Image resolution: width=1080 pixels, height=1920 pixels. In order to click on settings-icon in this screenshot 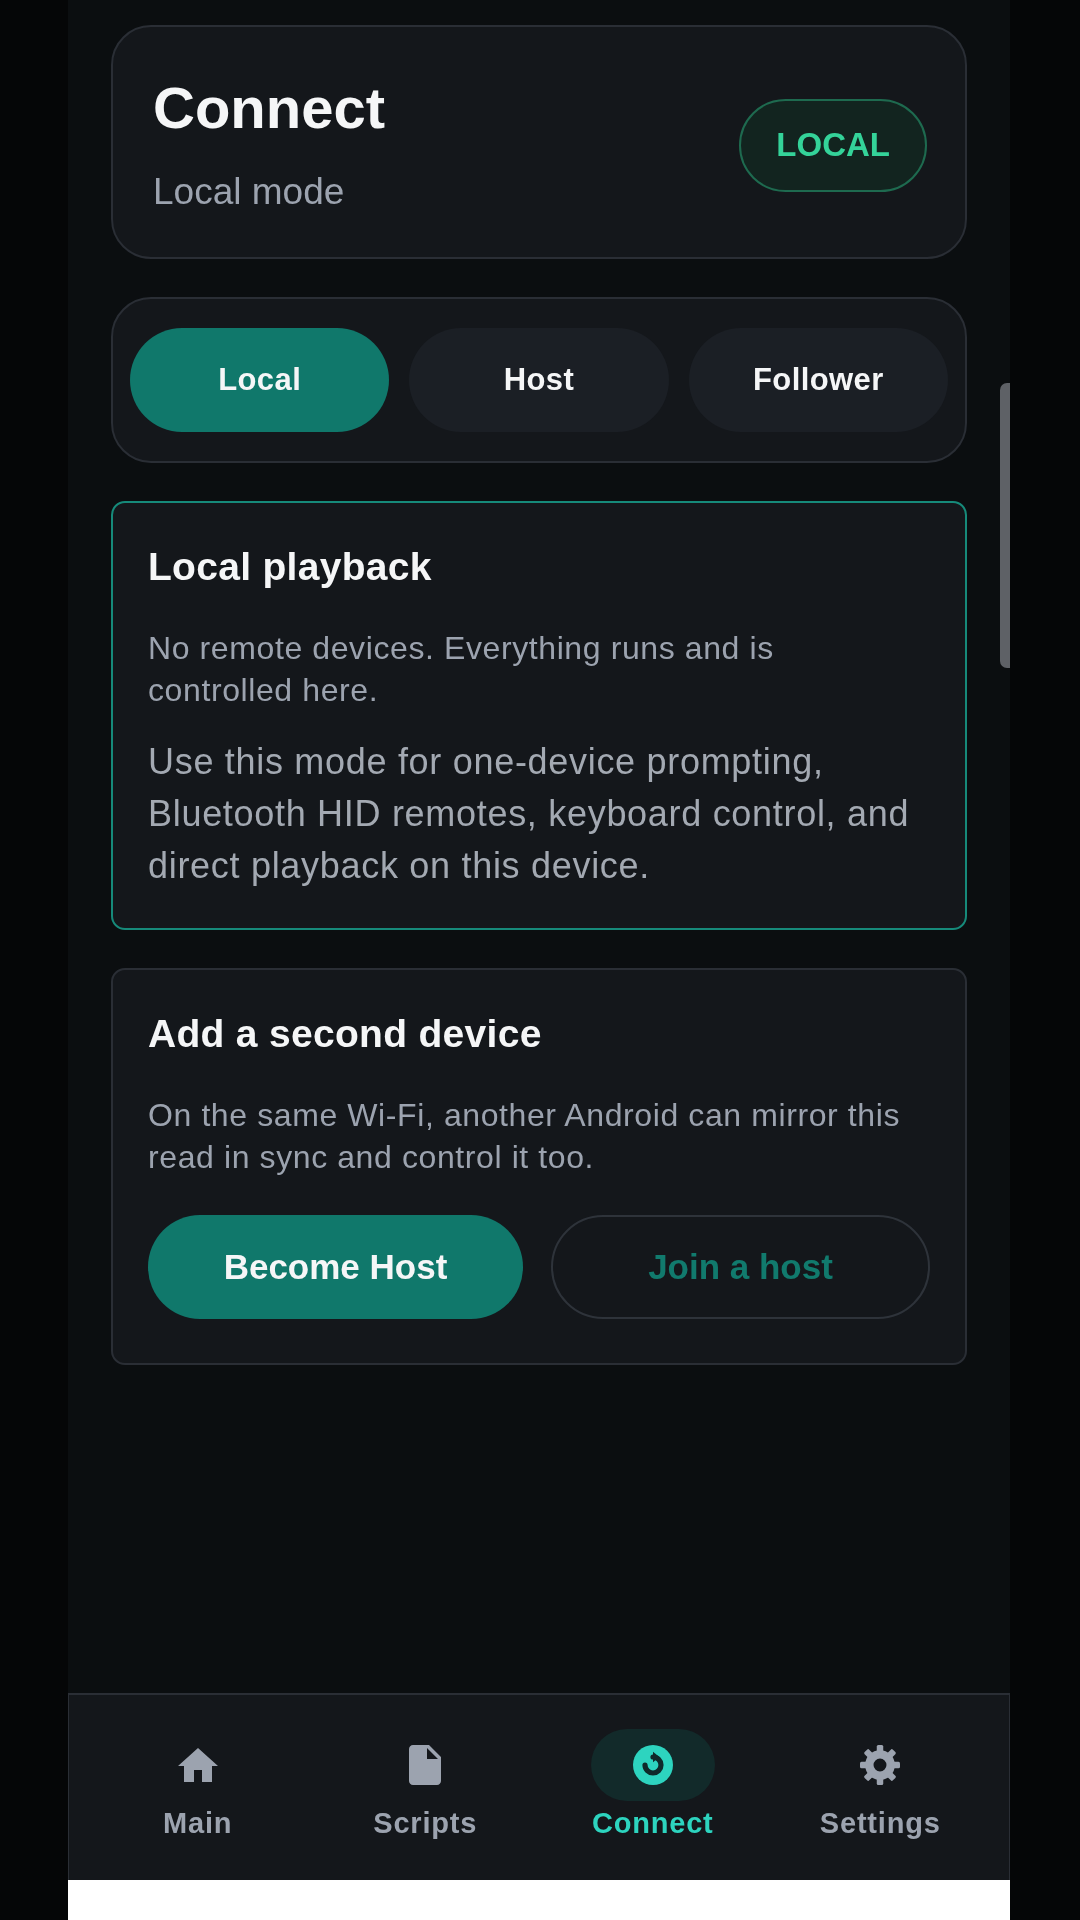, I will do `click(880, 1765)`.